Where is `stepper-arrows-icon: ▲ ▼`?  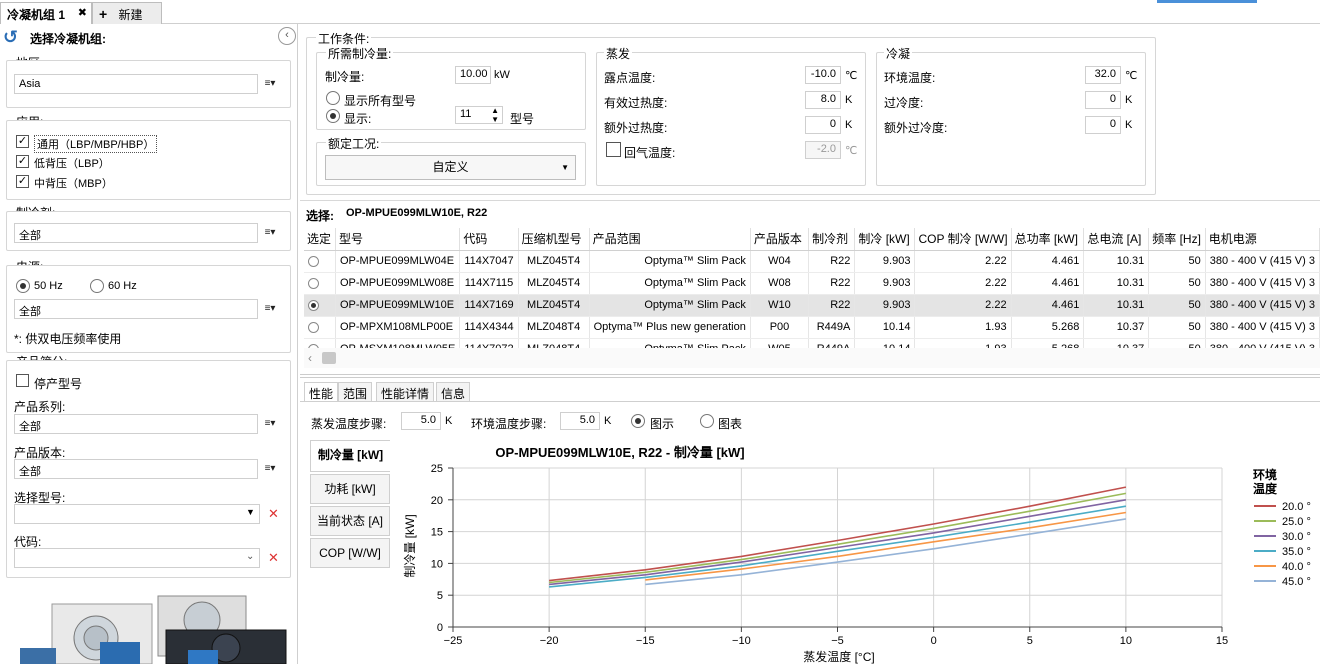 stepper-arrows-icon: ▲ ▼ is located at coordinates (495, 115).